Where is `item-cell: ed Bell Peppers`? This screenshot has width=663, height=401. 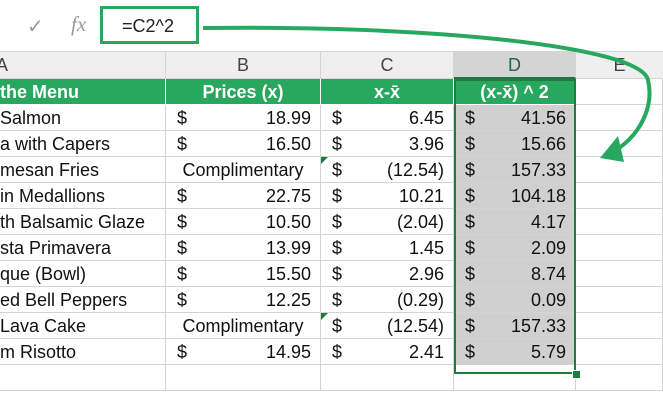 item-cell: ed Bell Peppers is located at coordinates (83, 300).